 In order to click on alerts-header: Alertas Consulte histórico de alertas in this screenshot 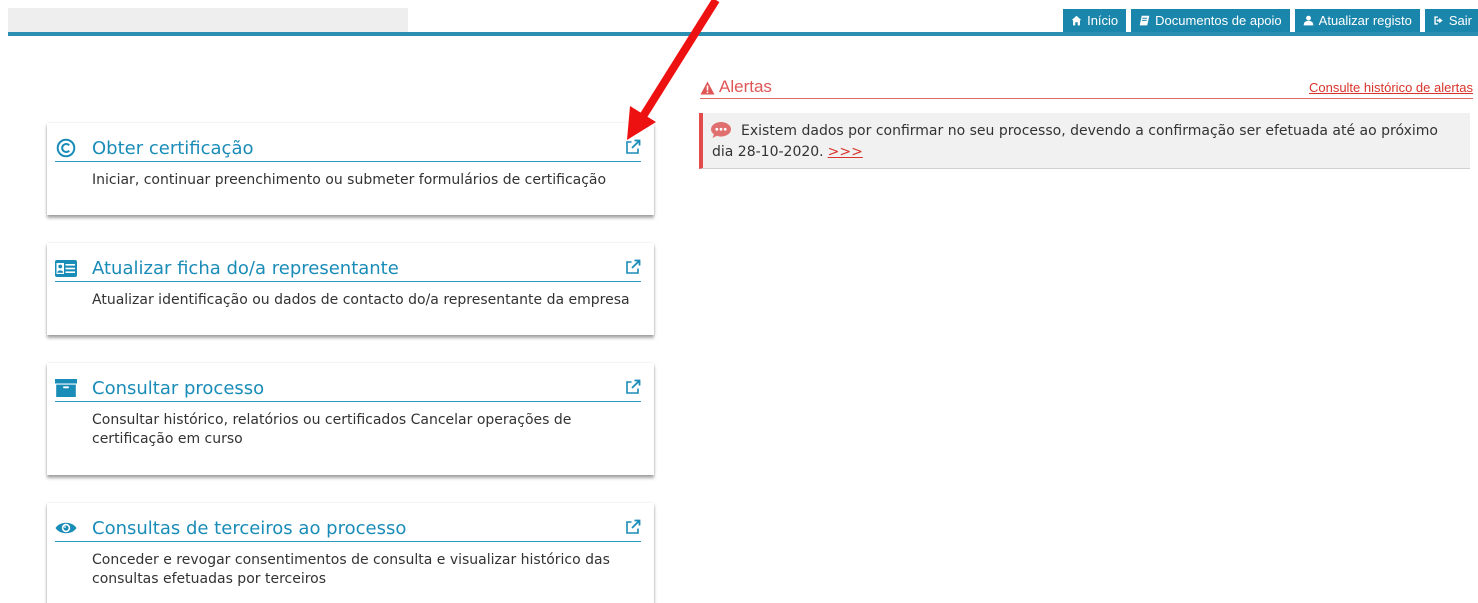, I will do `click(1086, 88)`.